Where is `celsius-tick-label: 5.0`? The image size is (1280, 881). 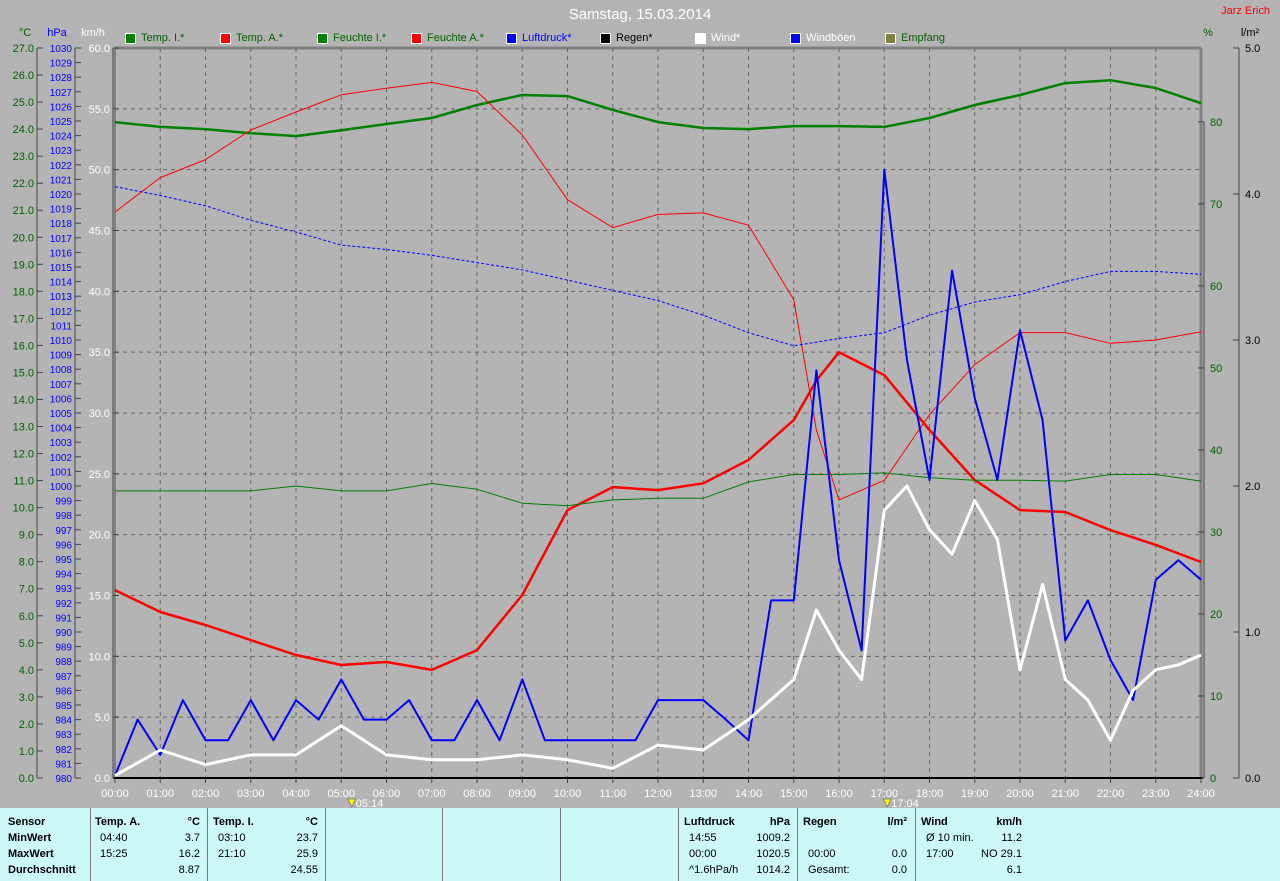
celsius-tick-label: 5.0 is located at coordinates (26, 644).